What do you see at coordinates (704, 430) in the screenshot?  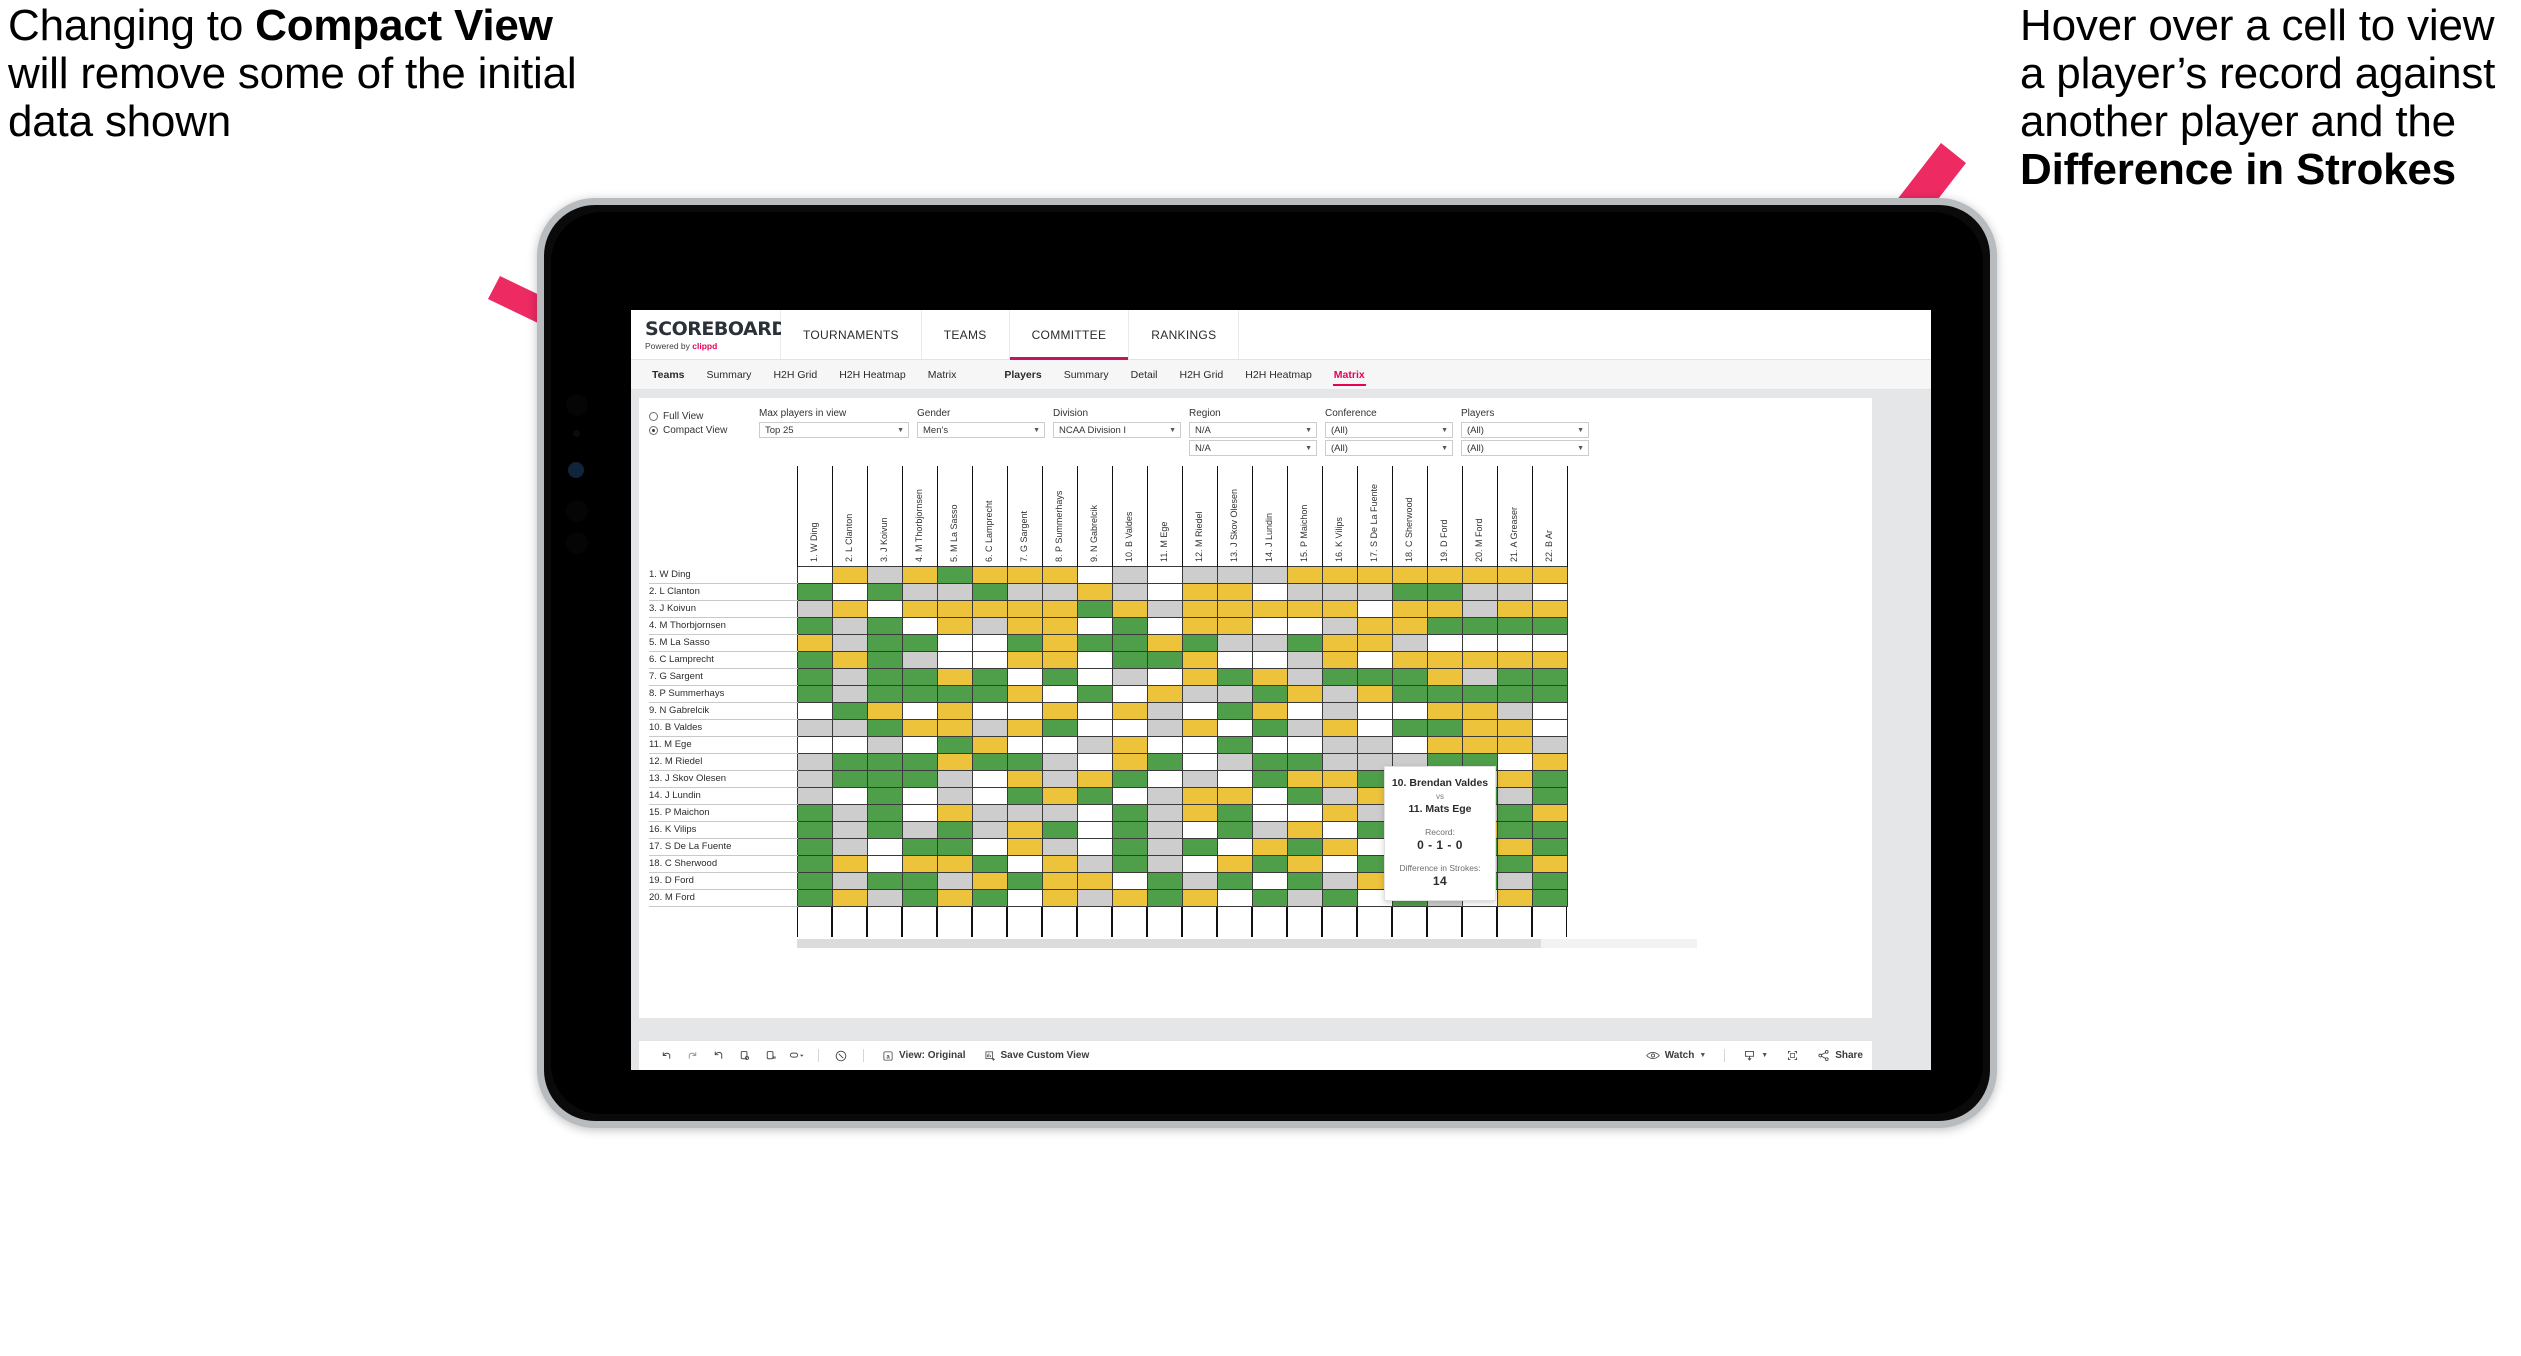 I see `radio-compact-view: Compact View` at bounding box center [704, 430].